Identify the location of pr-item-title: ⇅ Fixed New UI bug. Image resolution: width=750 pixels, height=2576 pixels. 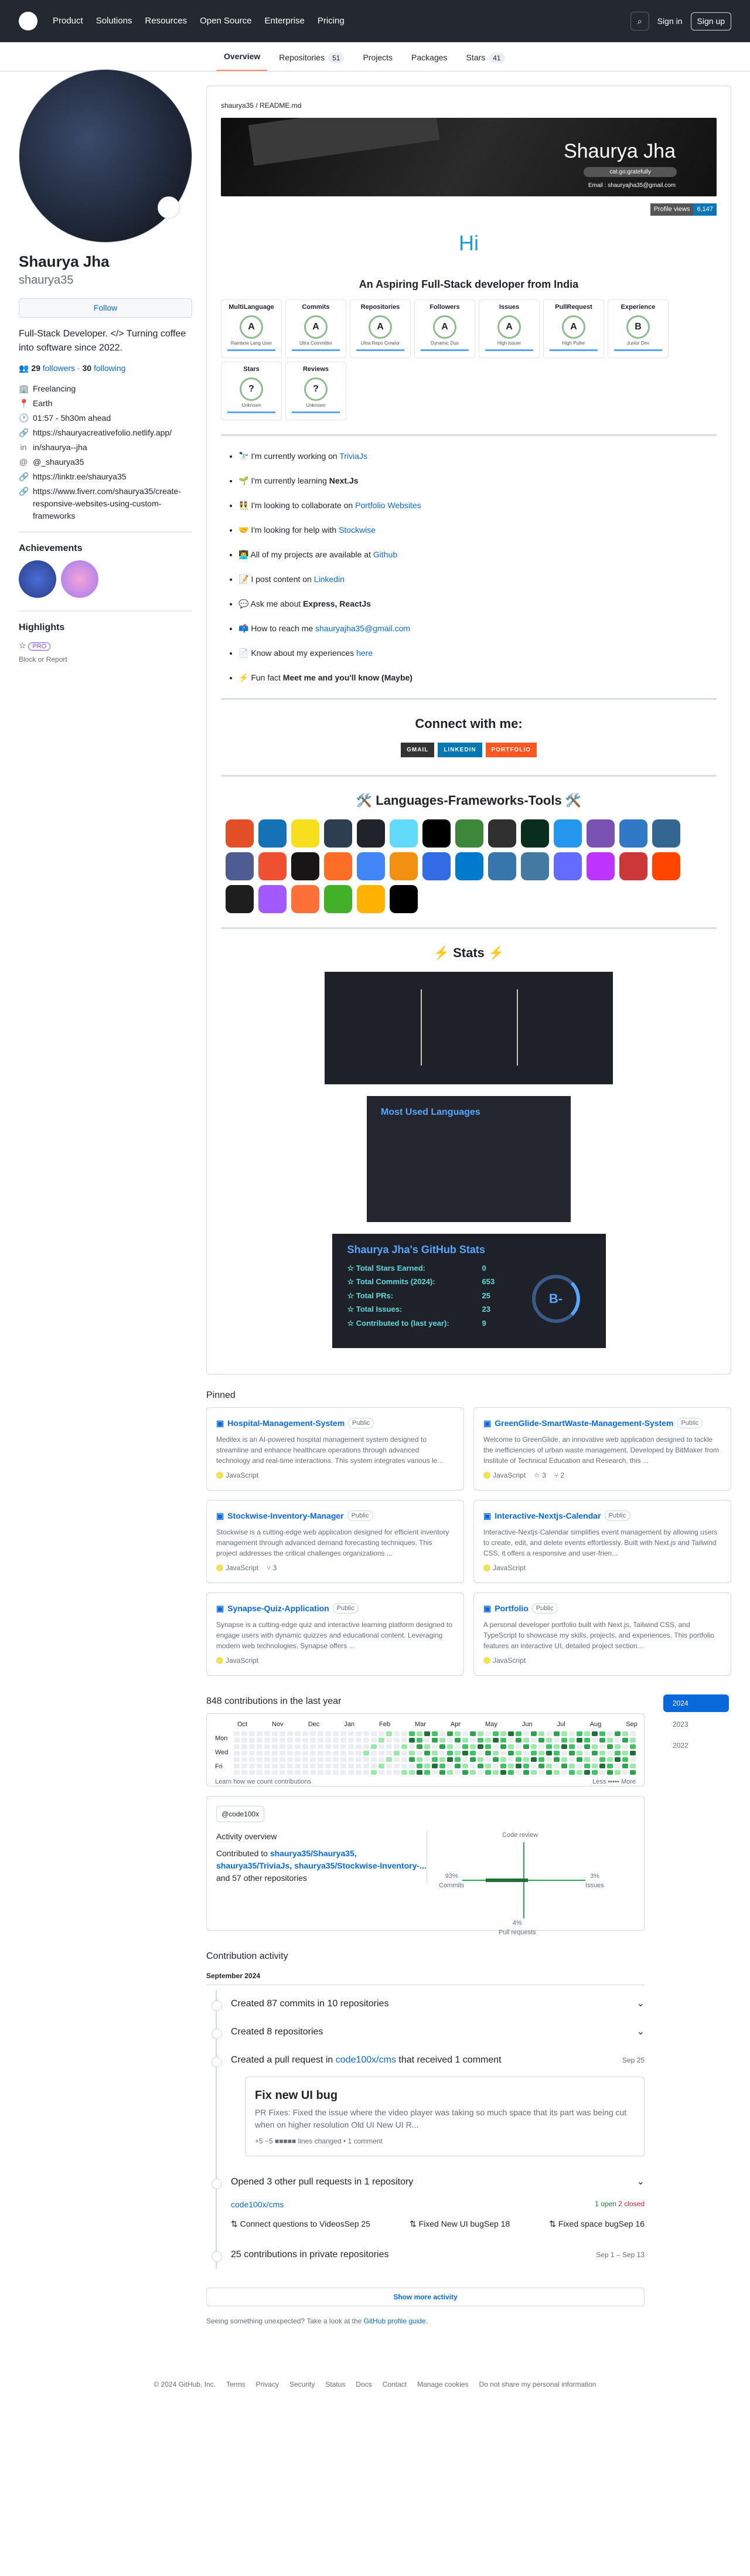
(447, 2224).